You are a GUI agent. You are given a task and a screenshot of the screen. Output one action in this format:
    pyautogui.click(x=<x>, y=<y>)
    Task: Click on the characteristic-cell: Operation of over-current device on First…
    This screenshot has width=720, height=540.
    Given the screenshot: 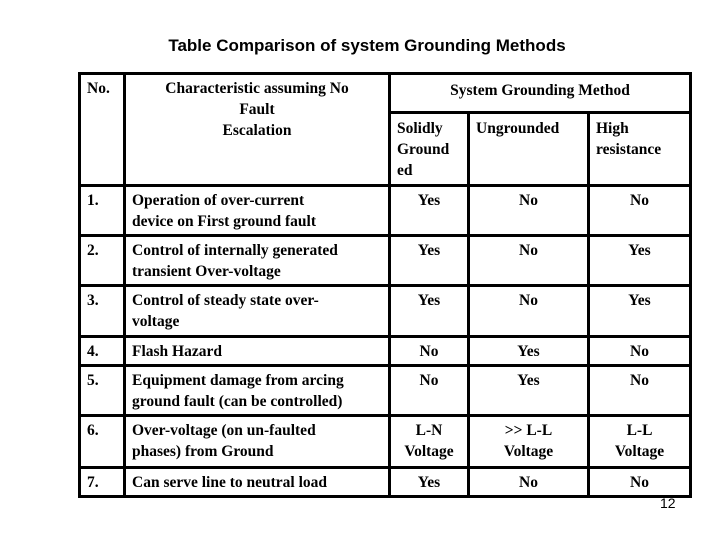 What is the action you would take?
    pyautogui.click(x=257, y=210)
    